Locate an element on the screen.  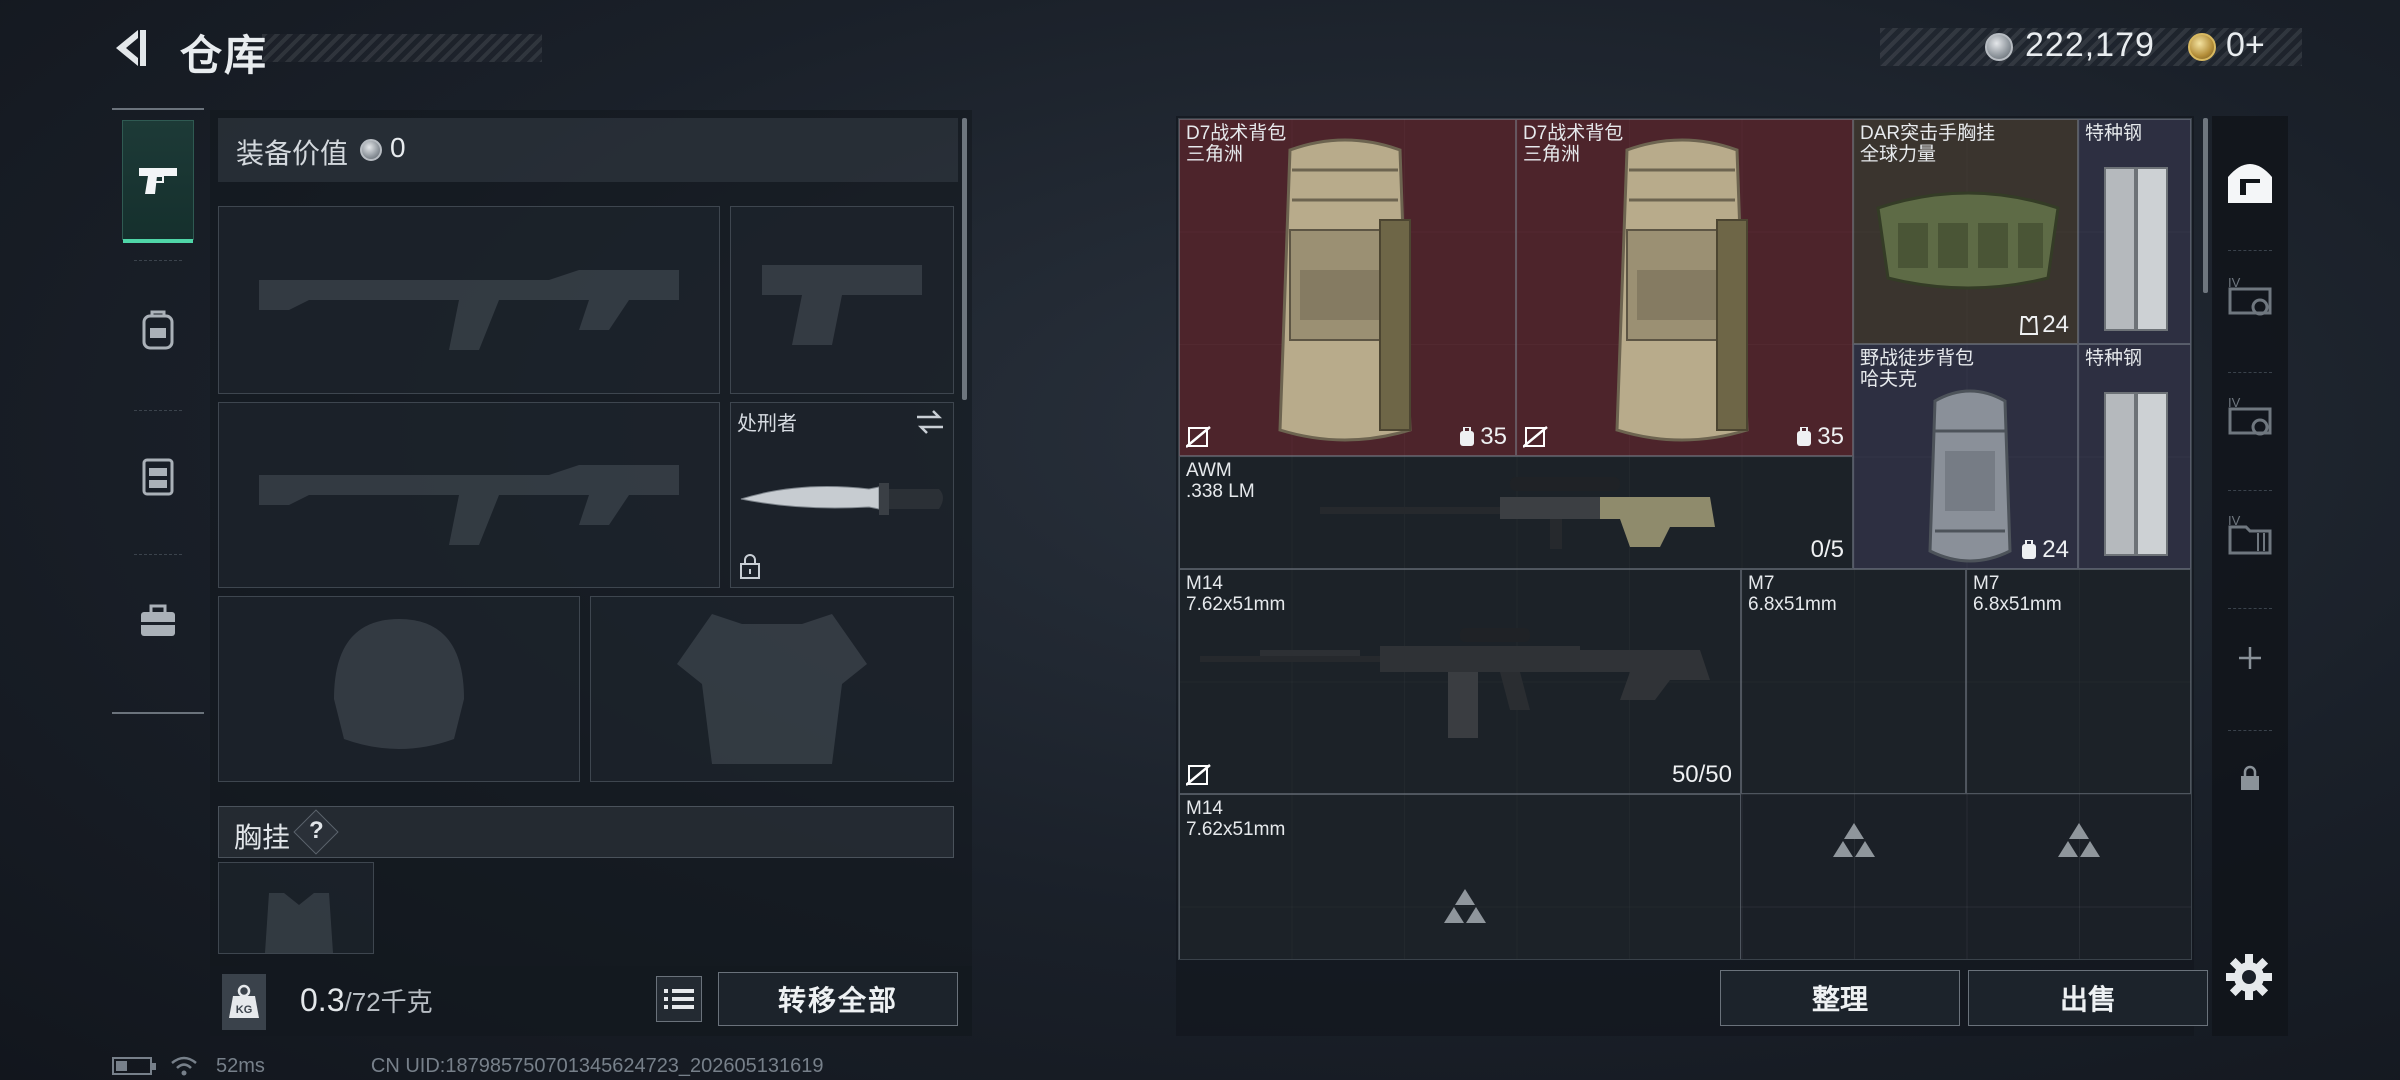
stash-item: 野战徒步背包 哈夫克 24 is located at coordinates (1965, 456).